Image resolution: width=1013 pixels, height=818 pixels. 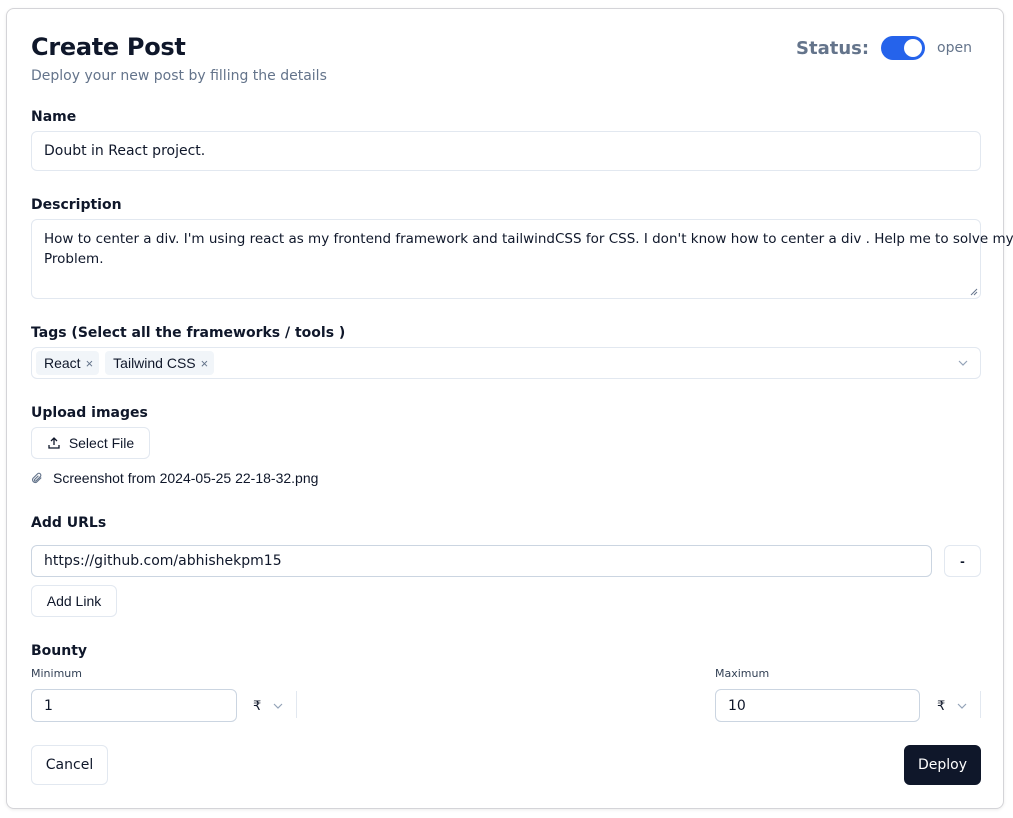 What do you see at coordinates (62, 363) in the screenshot?
I see `tag-chip-label: React` at bounding box center [62, 363].